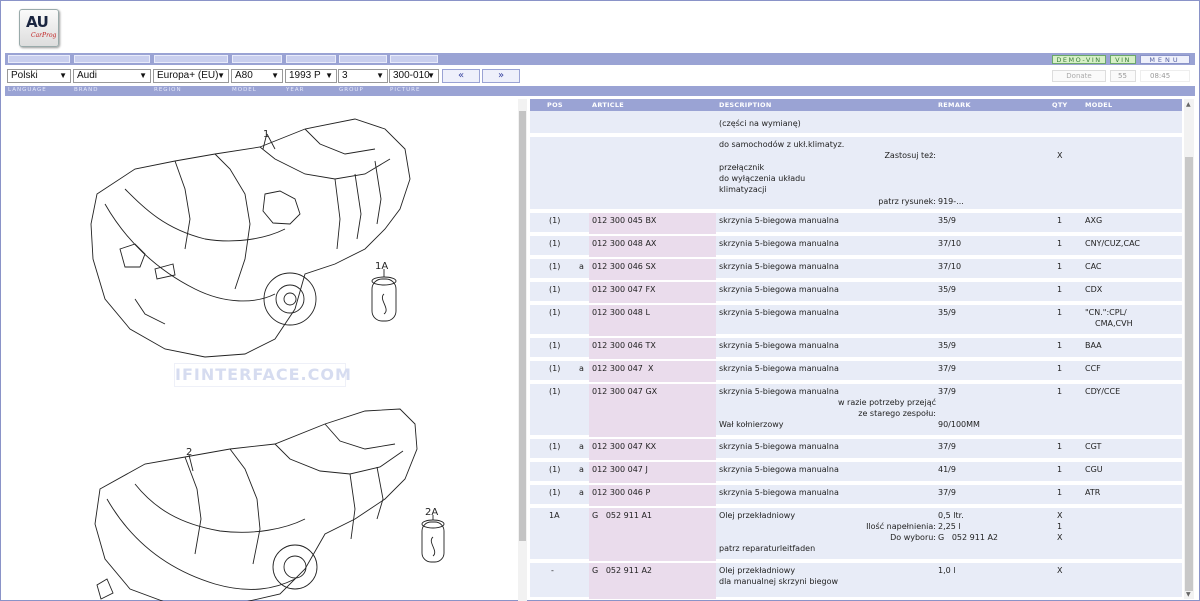 The image size is (1200, 601). What do you see at coordinates (188, 75) in the screenshot?
I see `region-value: Europa+ (EU)` at bounding box center [188, 75].